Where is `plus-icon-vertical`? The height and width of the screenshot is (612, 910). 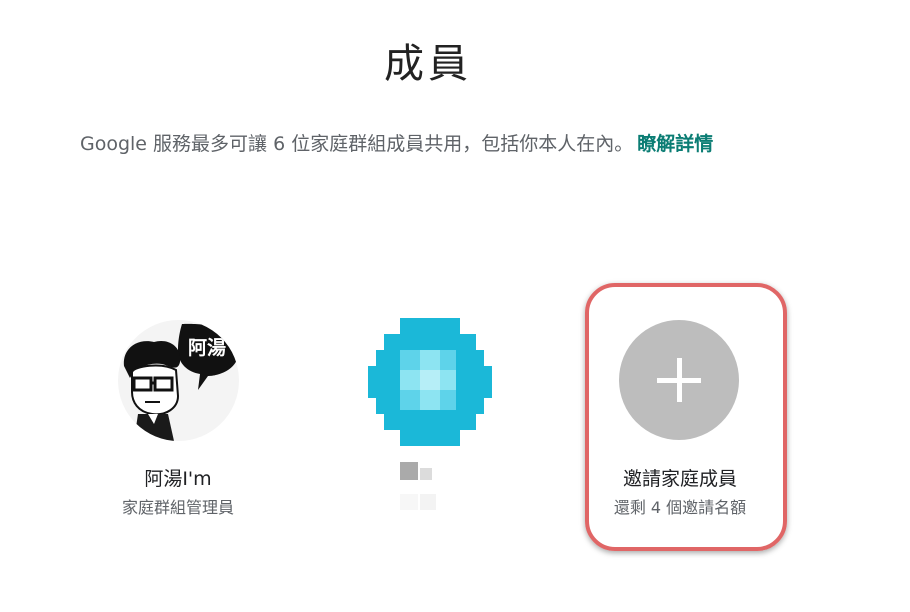
plus-icon-vertical is located at coordinates (679, 380).